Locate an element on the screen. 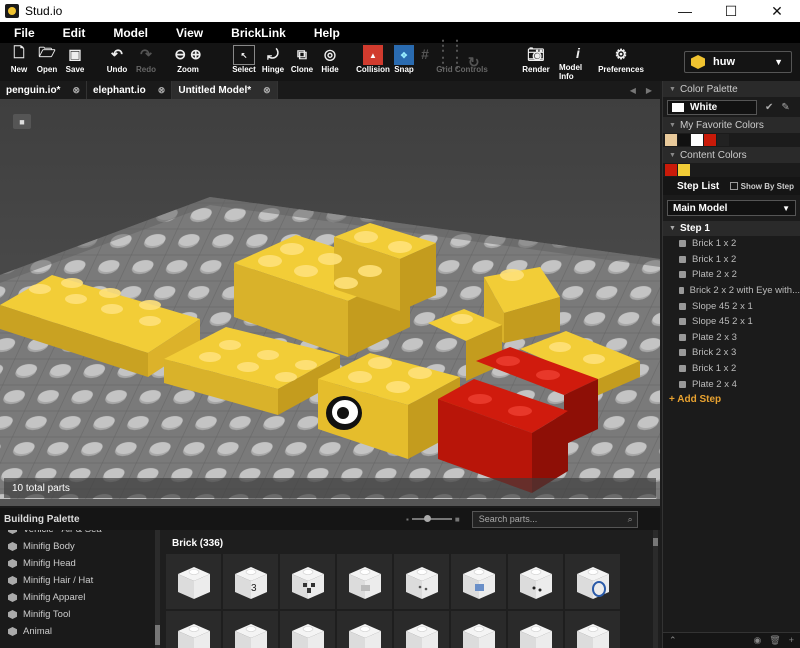 The width and height of the screenshot is (800, 648). menu-bricklink: BrickLink is located at coordinates (258, 33).